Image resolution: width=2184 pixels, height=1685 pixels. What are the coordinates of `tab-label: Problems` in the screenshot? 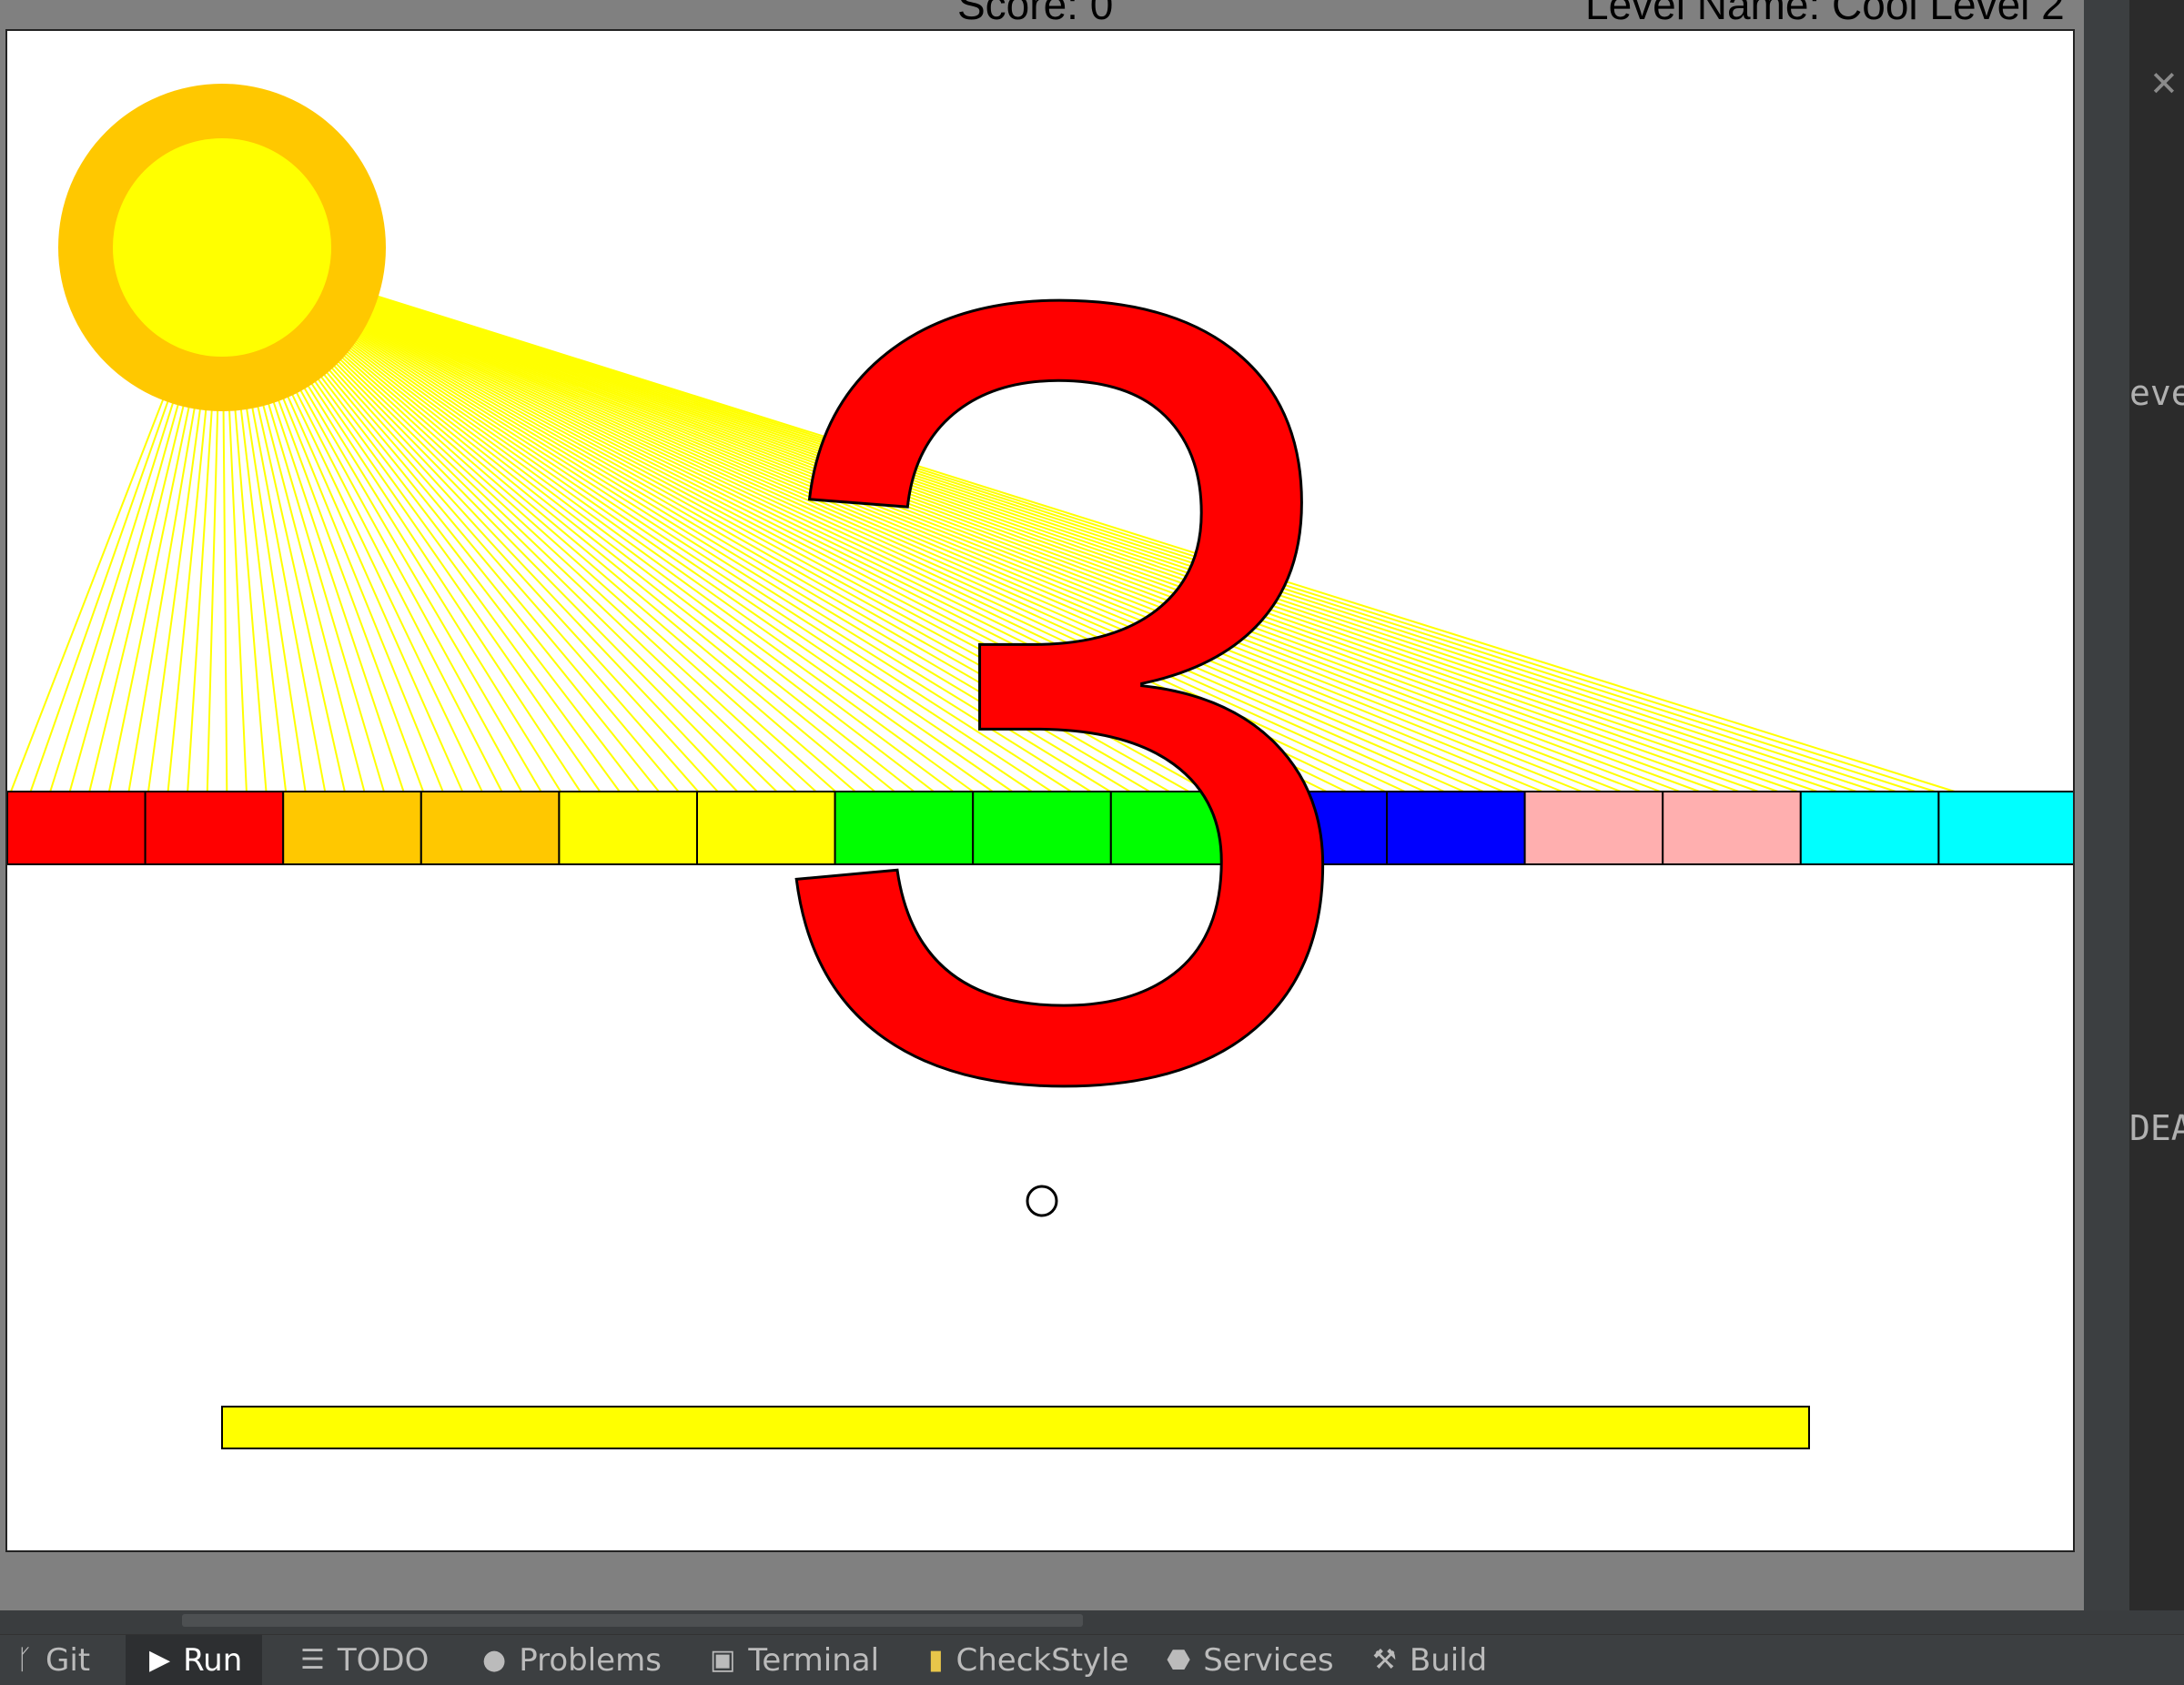 It's located at (591, 1660).